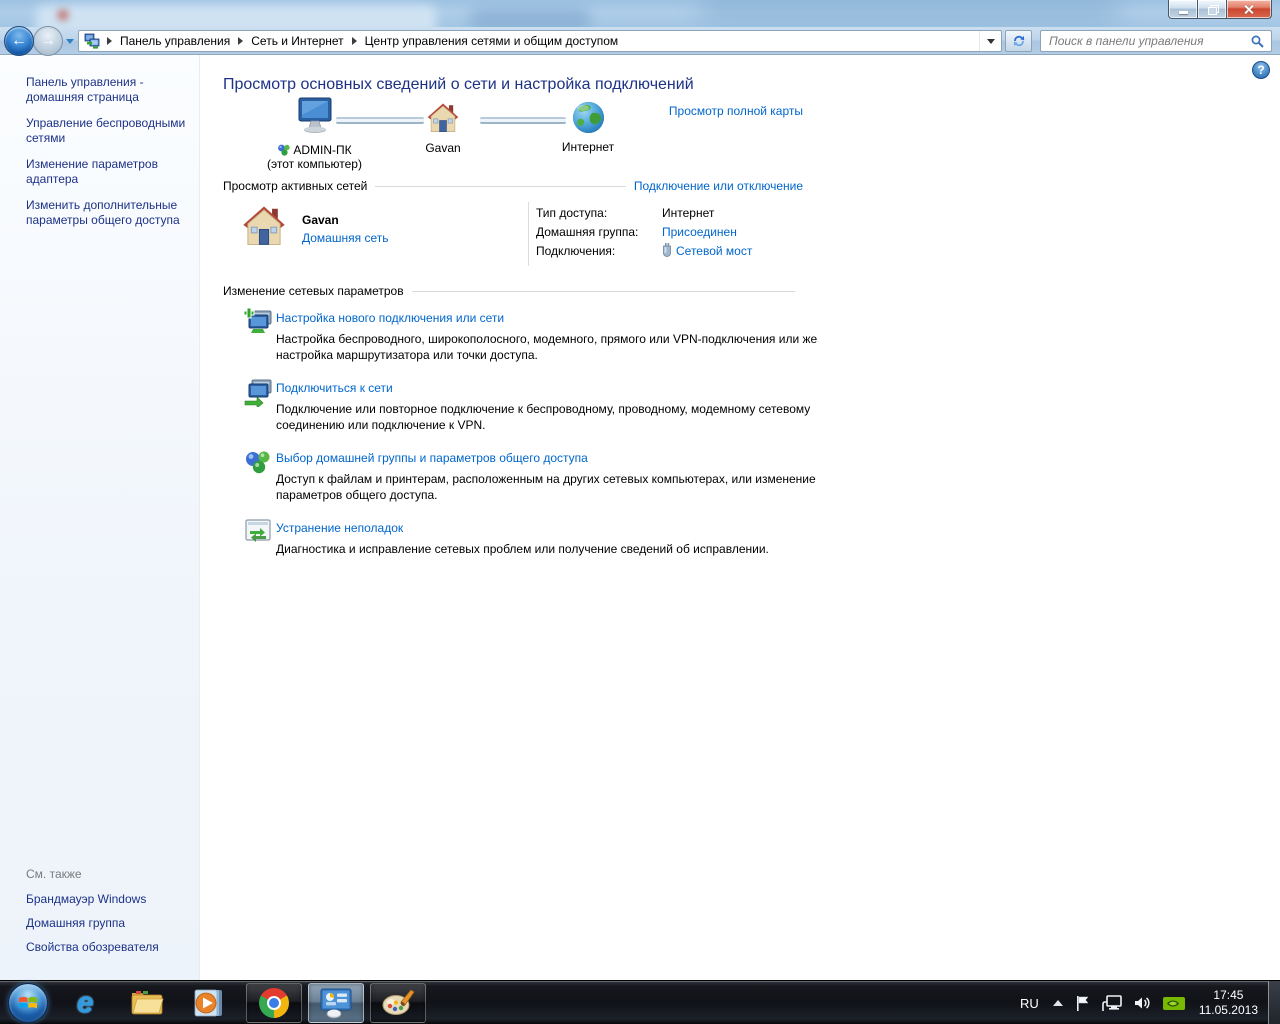 The image size is (1280, 1024). Describe the element at coordinates (1146, 41) in the screenshot. I see `search-input` at that location.